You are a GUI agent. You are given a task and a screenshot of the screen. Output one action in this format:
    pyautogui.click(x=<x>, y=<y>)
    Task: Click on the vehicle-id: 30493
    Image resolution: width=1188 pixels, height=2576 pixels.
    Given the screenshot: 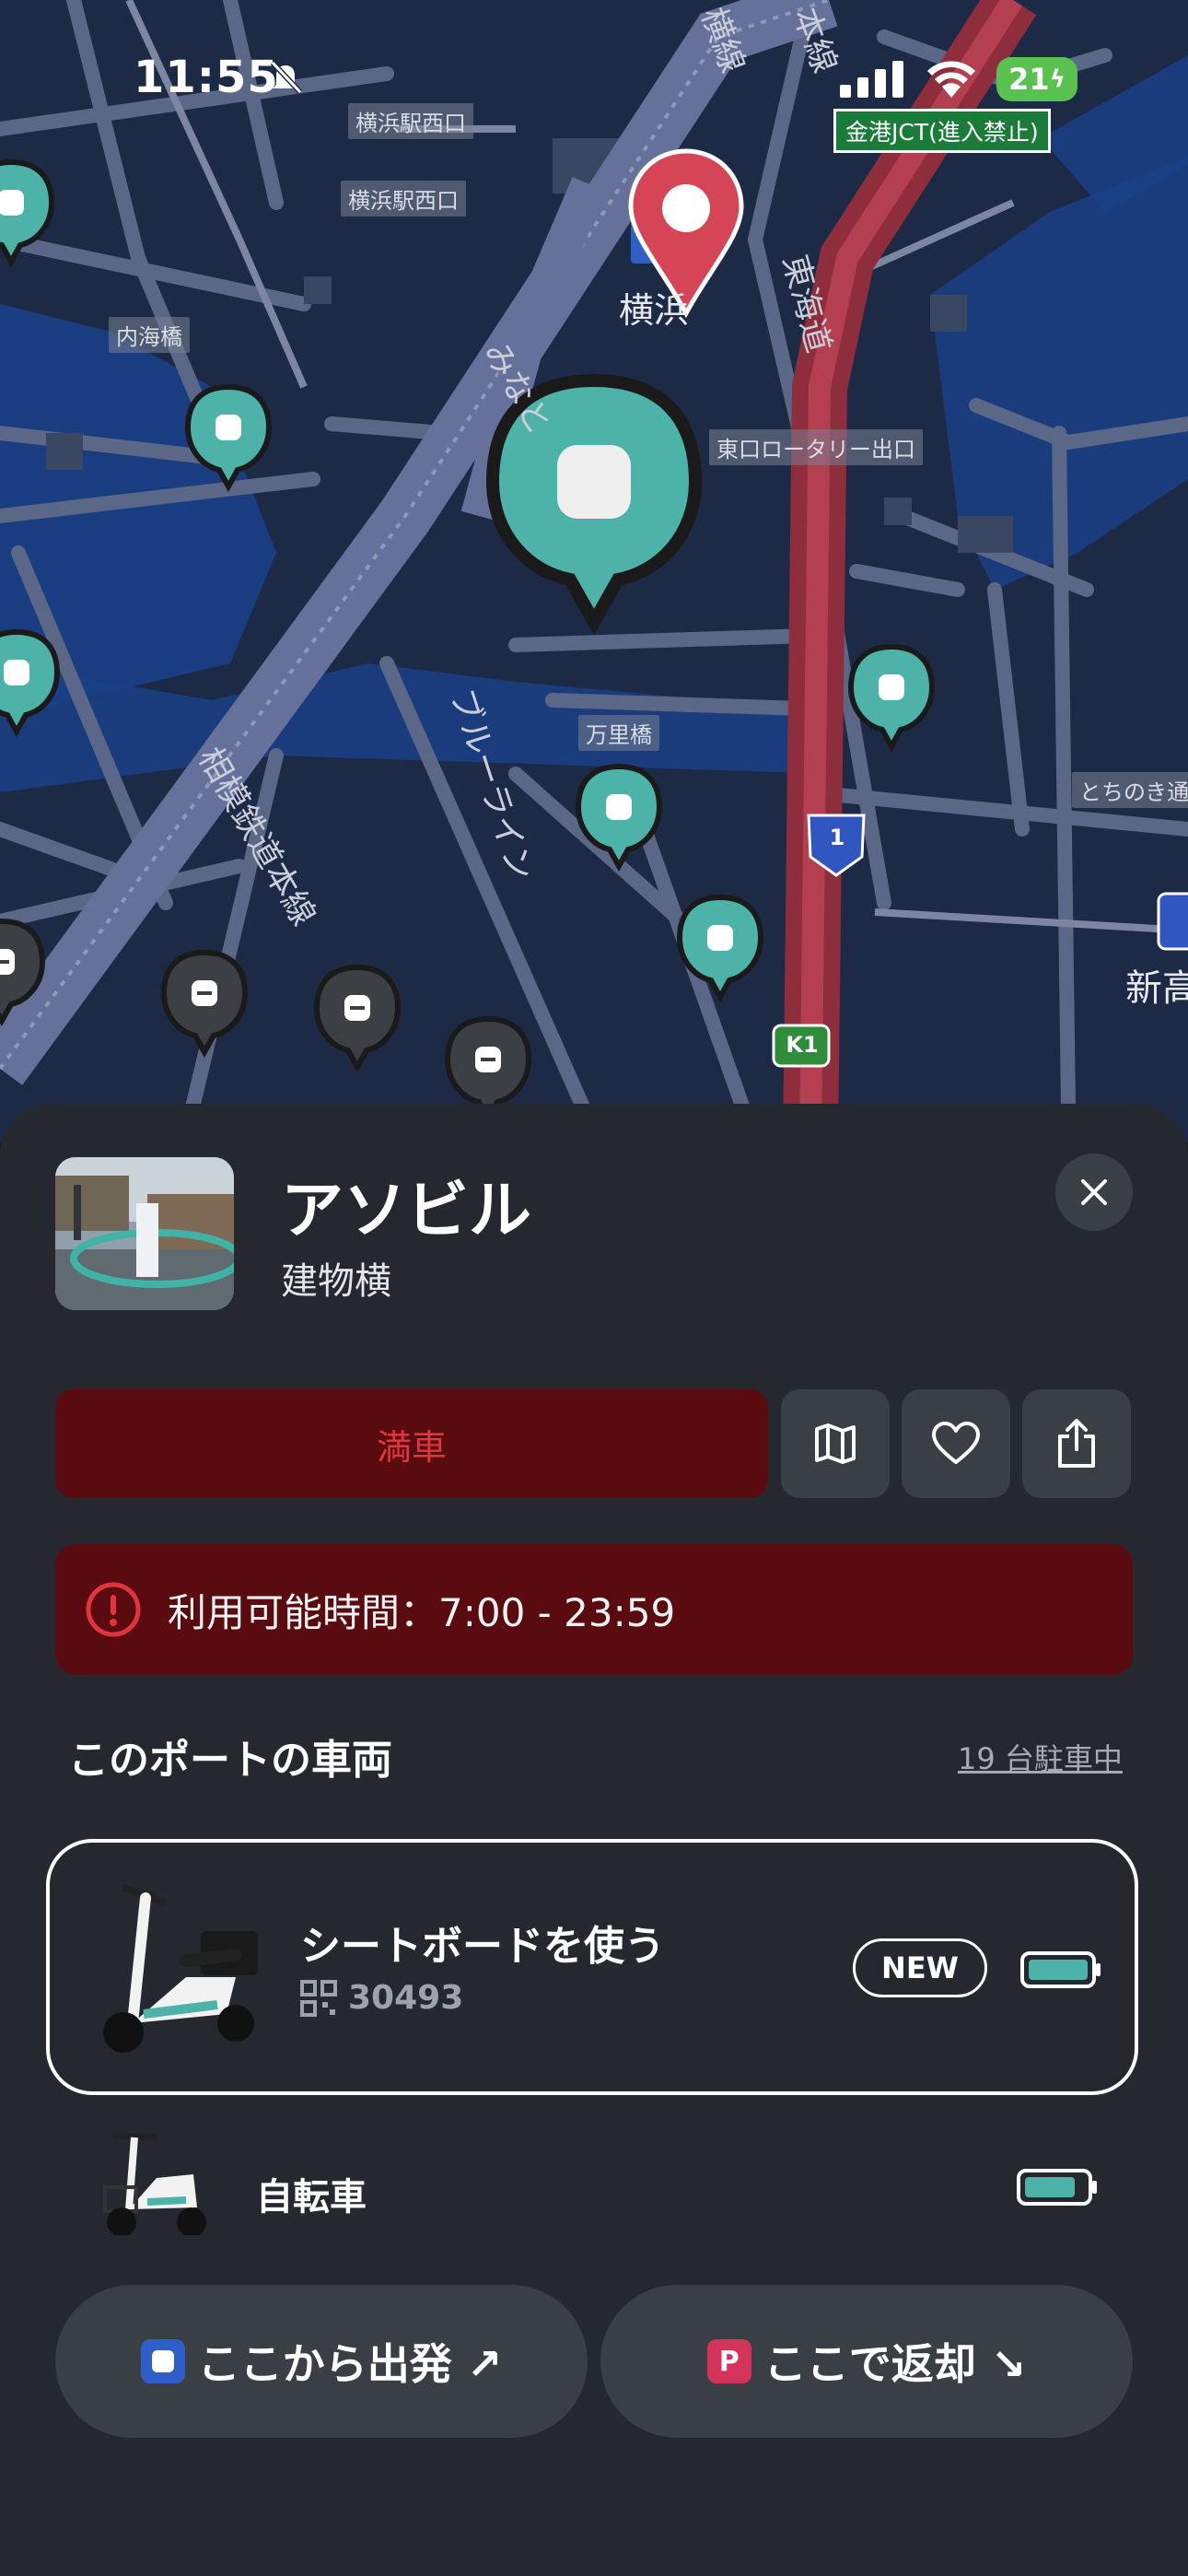 What is the action you would take?
    pyautogui.click(x=381, y=1998)
    